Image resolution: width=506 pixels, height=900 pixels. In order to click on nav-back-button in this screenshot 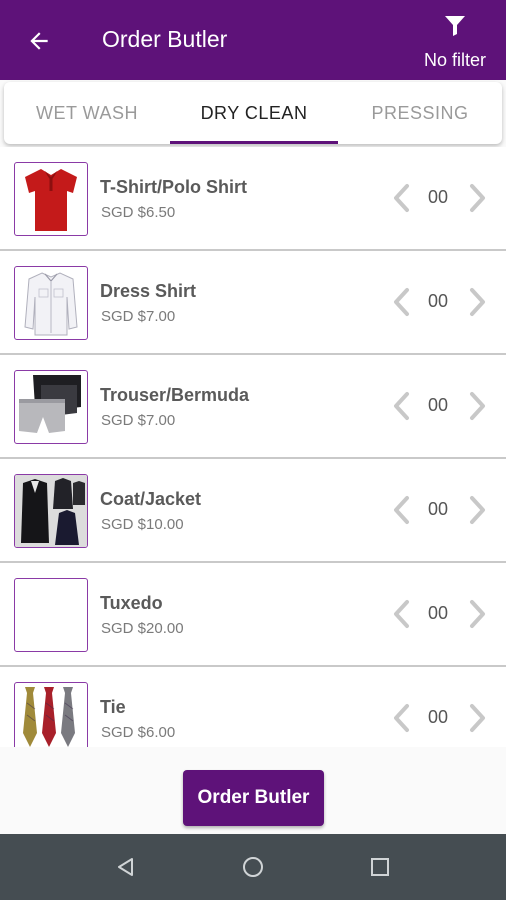, I will do `click(126, 867)`.